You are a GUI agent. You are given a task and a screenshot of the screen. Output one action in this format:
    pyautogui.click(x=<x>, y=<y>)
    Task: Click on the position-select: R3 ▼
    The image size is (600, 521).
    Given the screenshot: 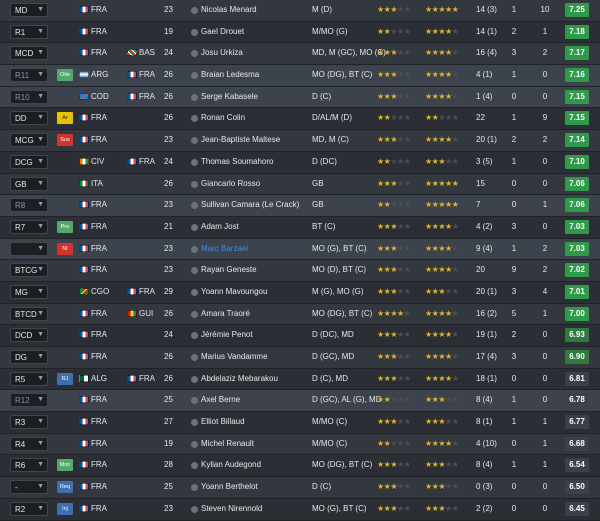 What is the action you would take?
    pyautogui.click(x=29, y=422)
    